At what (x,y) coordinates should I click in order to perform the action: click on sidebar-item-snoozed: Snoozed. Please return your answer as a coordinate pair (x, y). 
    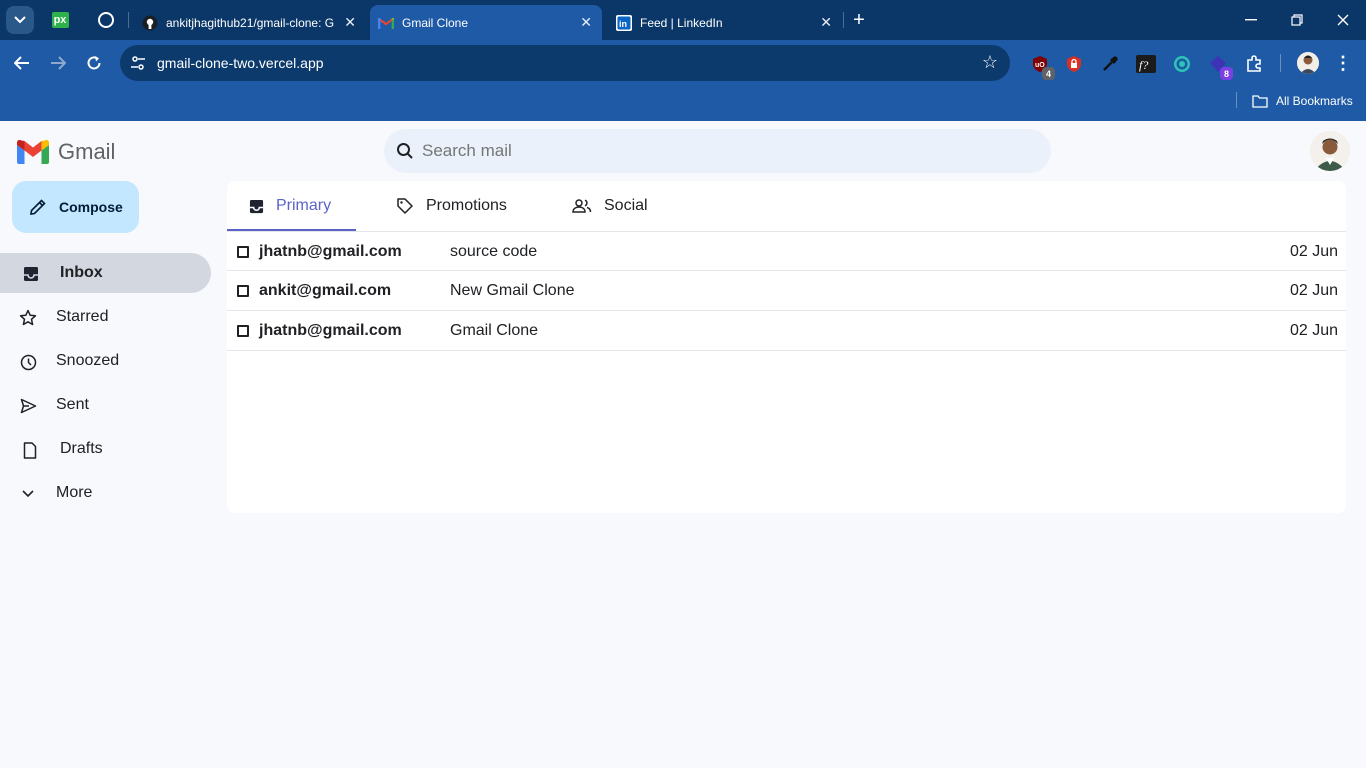
    Looking at the image, I should click on (105, 361).